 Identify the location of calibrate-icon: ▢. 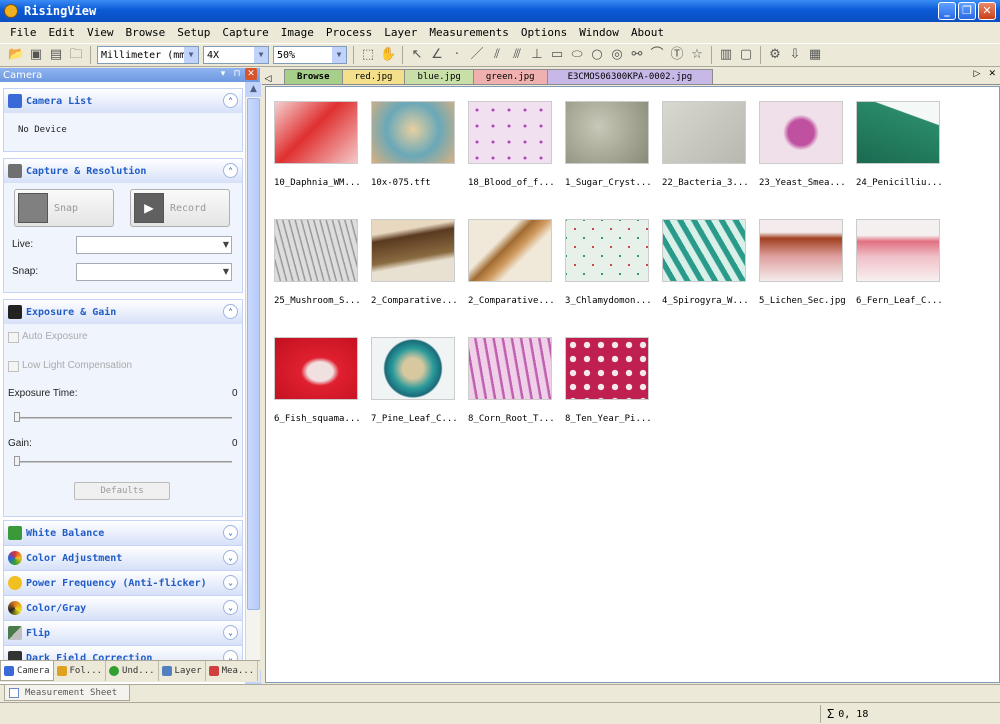
(746, 55).